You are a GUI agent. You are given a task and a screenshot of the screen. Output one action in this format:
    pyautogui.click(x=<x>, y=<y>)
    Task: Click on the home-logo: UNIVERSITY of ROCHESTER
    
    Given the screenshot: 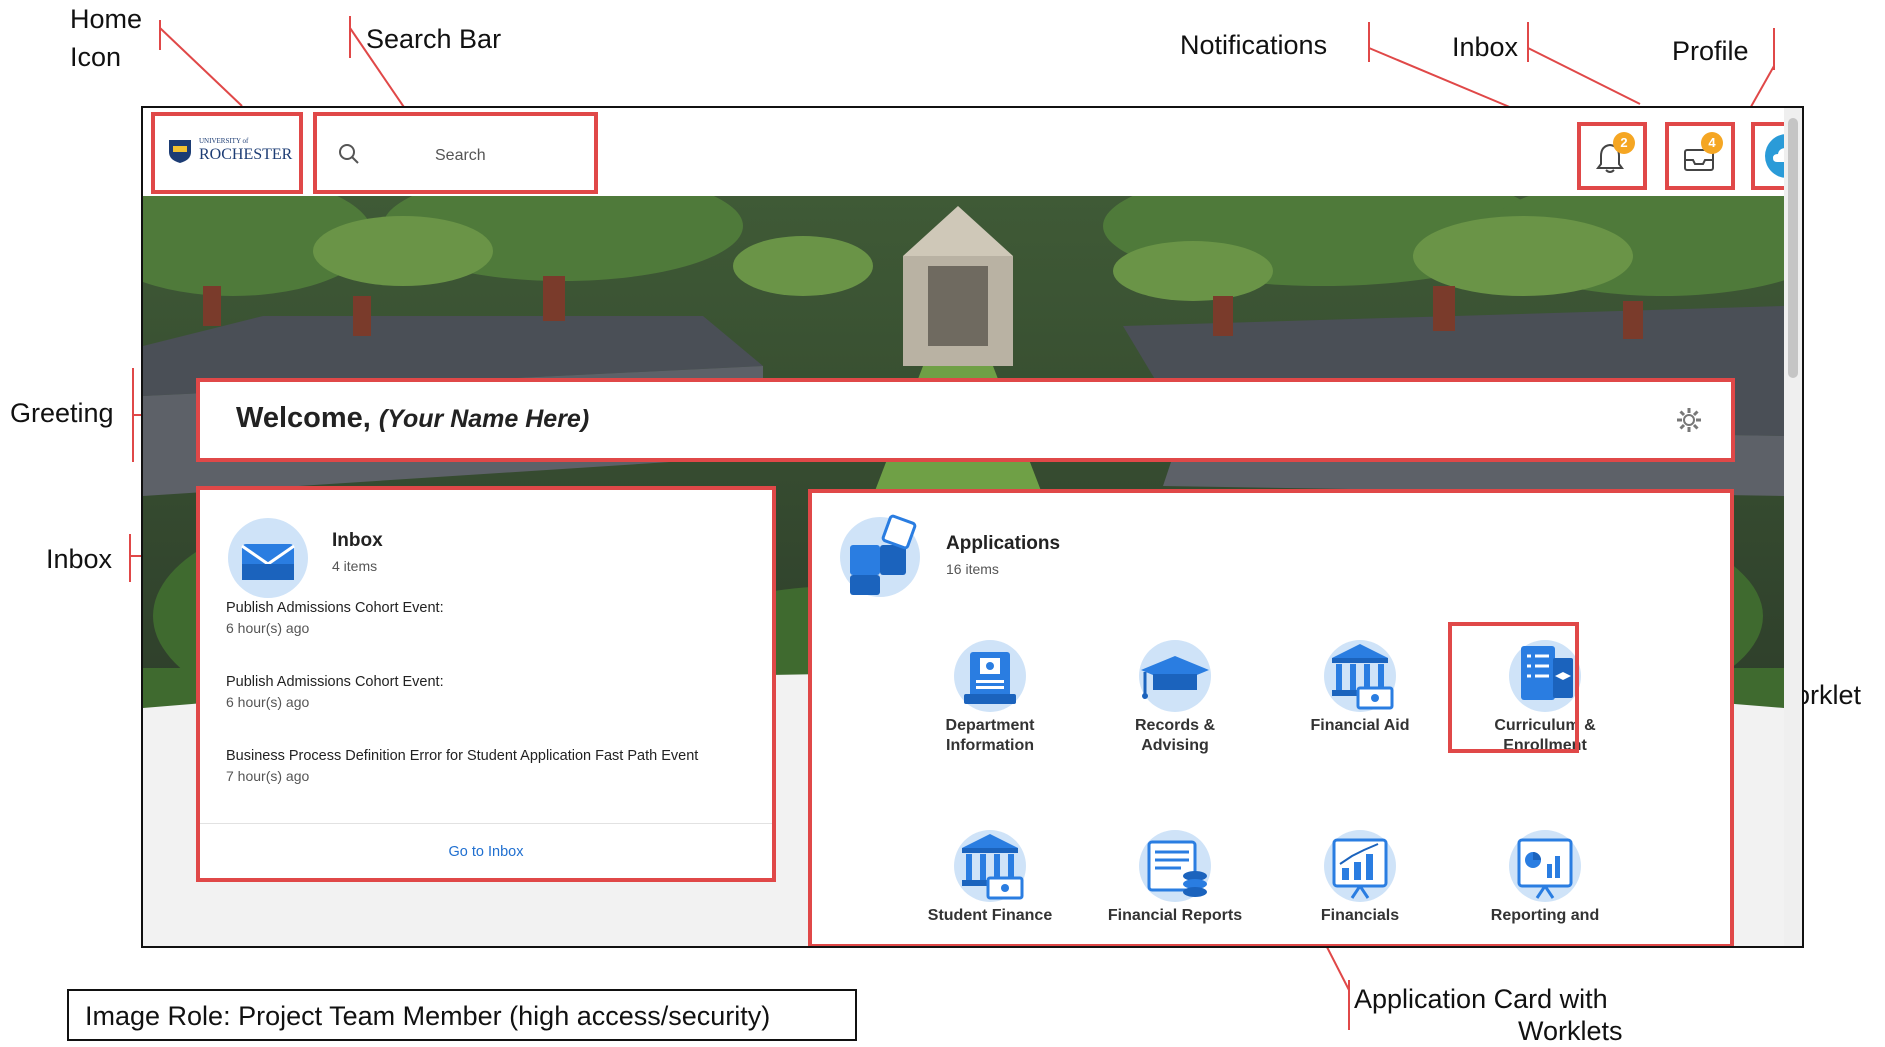 What is the action you would take?
    pyautogui.click(x=232, y=152)
    